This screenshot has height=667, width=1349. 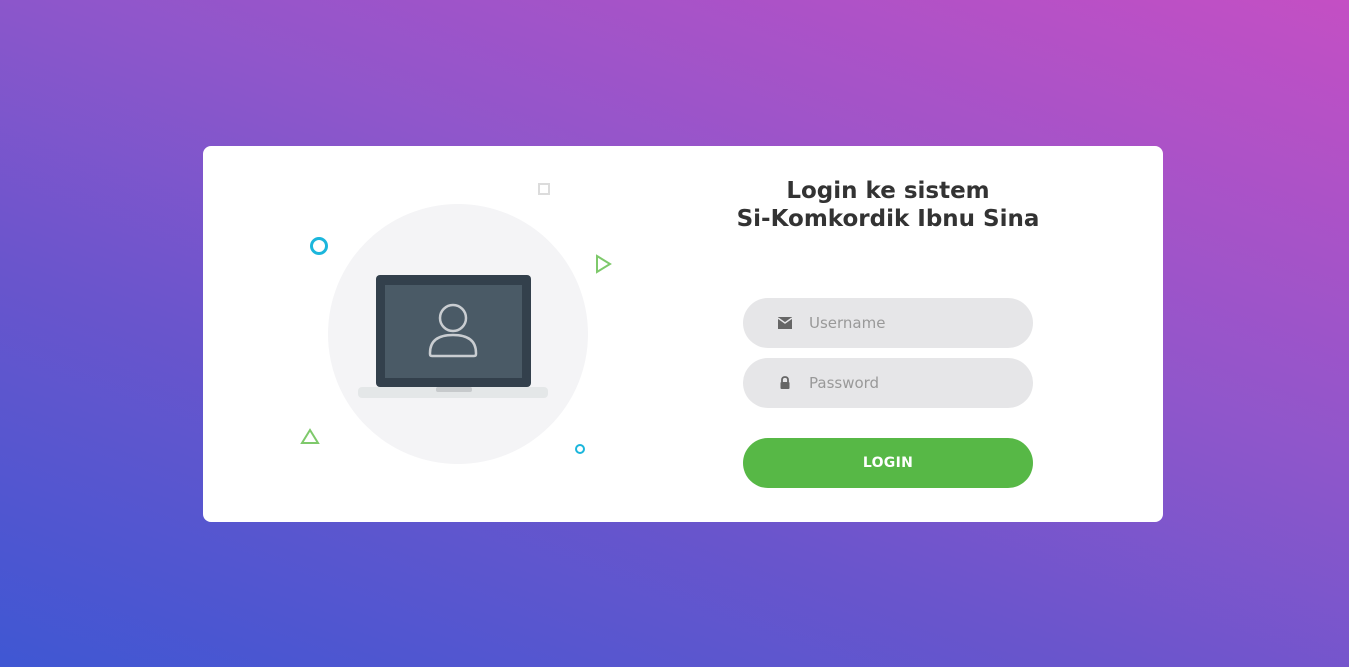 What do you see at coordinates (888, 463) in the screenshot?
I see `login-button: LOGIN` at bounding box center [888, 463].